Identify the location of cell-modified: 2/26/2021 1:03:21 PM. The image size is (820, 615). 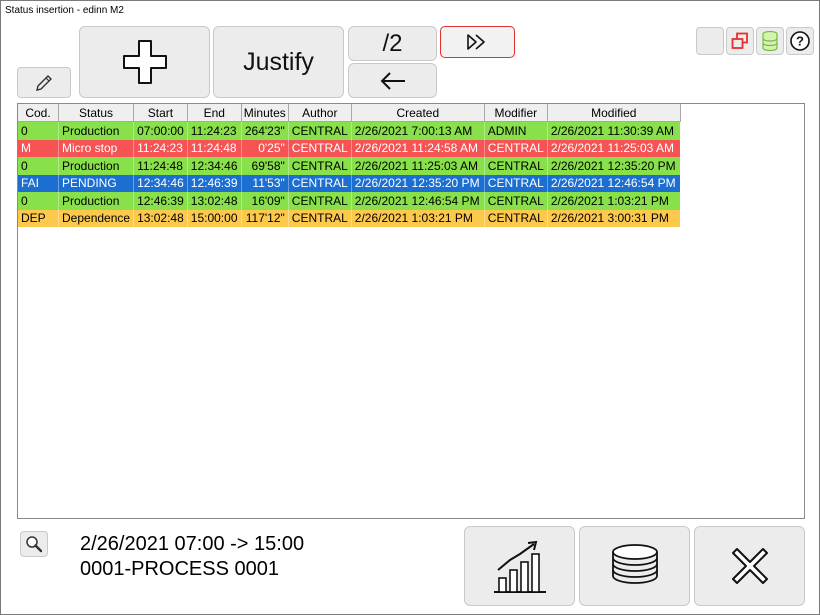
(614, 201).